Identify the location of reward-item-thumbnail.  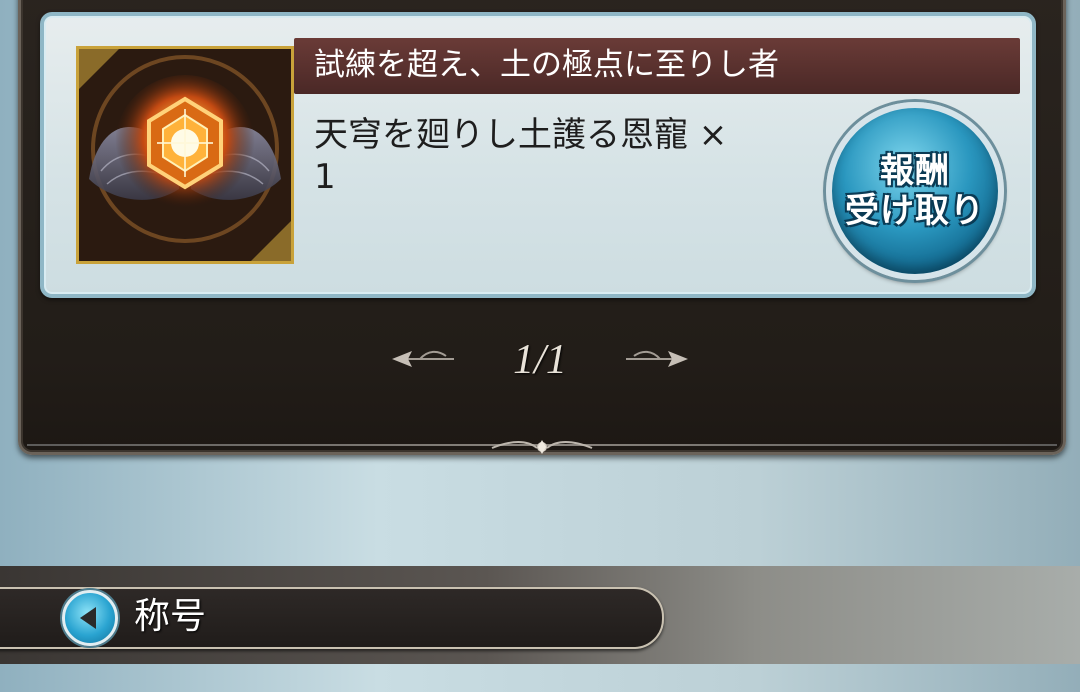
(185, 155).